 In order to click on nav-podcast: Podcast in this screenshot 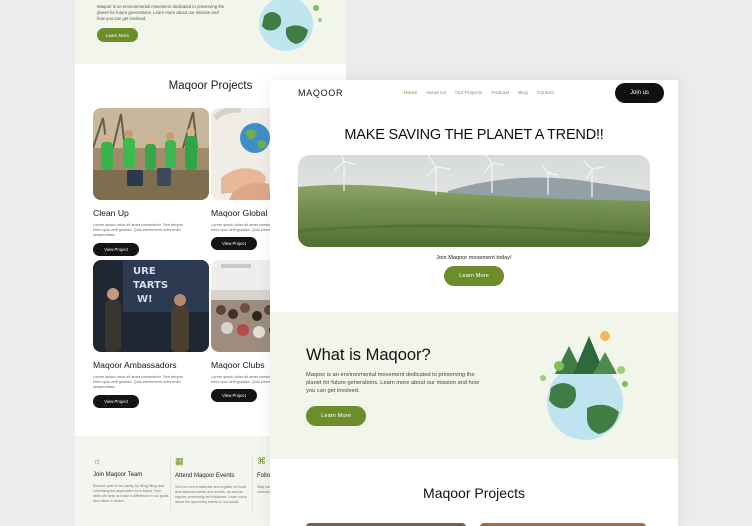, I will do `click(500, 93)`.